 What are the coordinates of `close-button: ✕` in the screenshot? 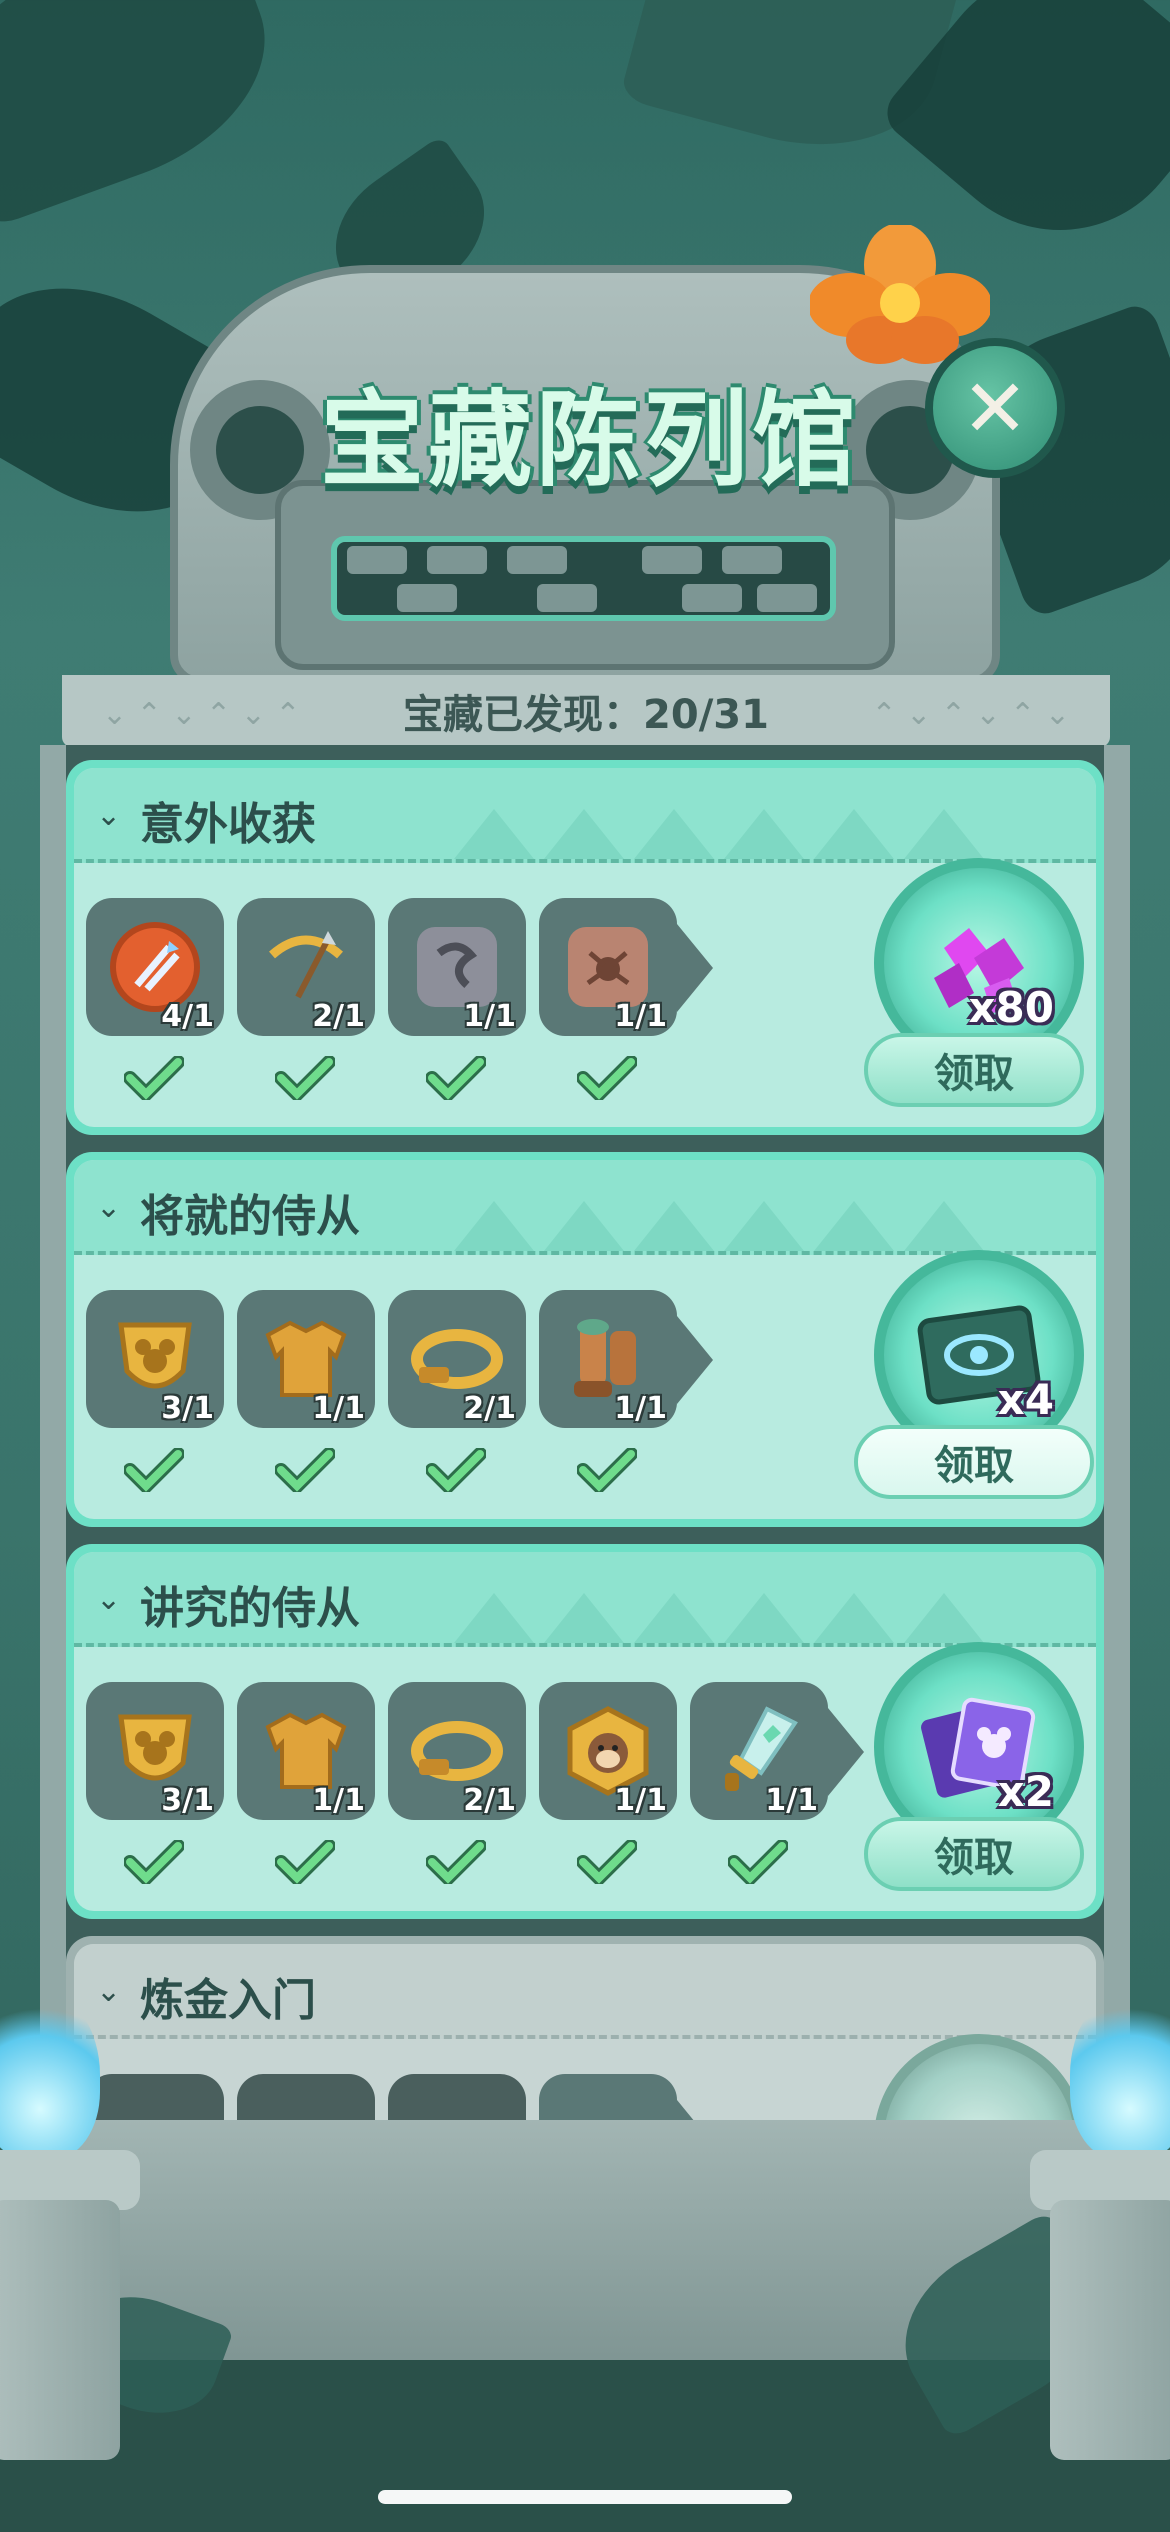 It's located at (995, 408).